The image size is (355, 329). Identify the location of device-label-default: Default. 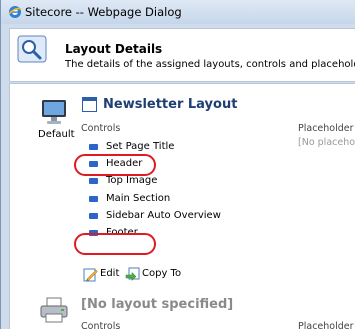
(56, 134).